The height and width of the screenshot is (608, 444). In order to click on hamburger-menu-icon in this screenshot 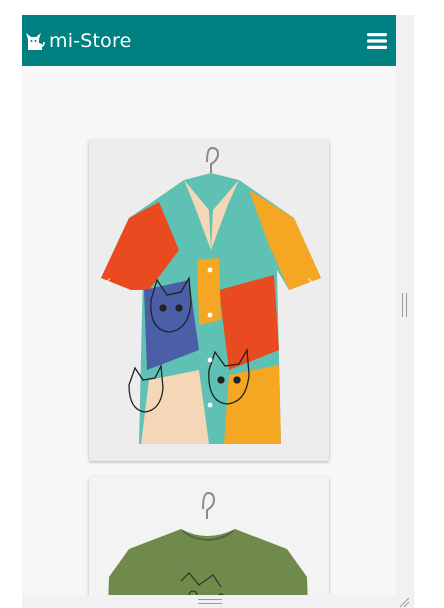, I will do `click(377, 40)`.